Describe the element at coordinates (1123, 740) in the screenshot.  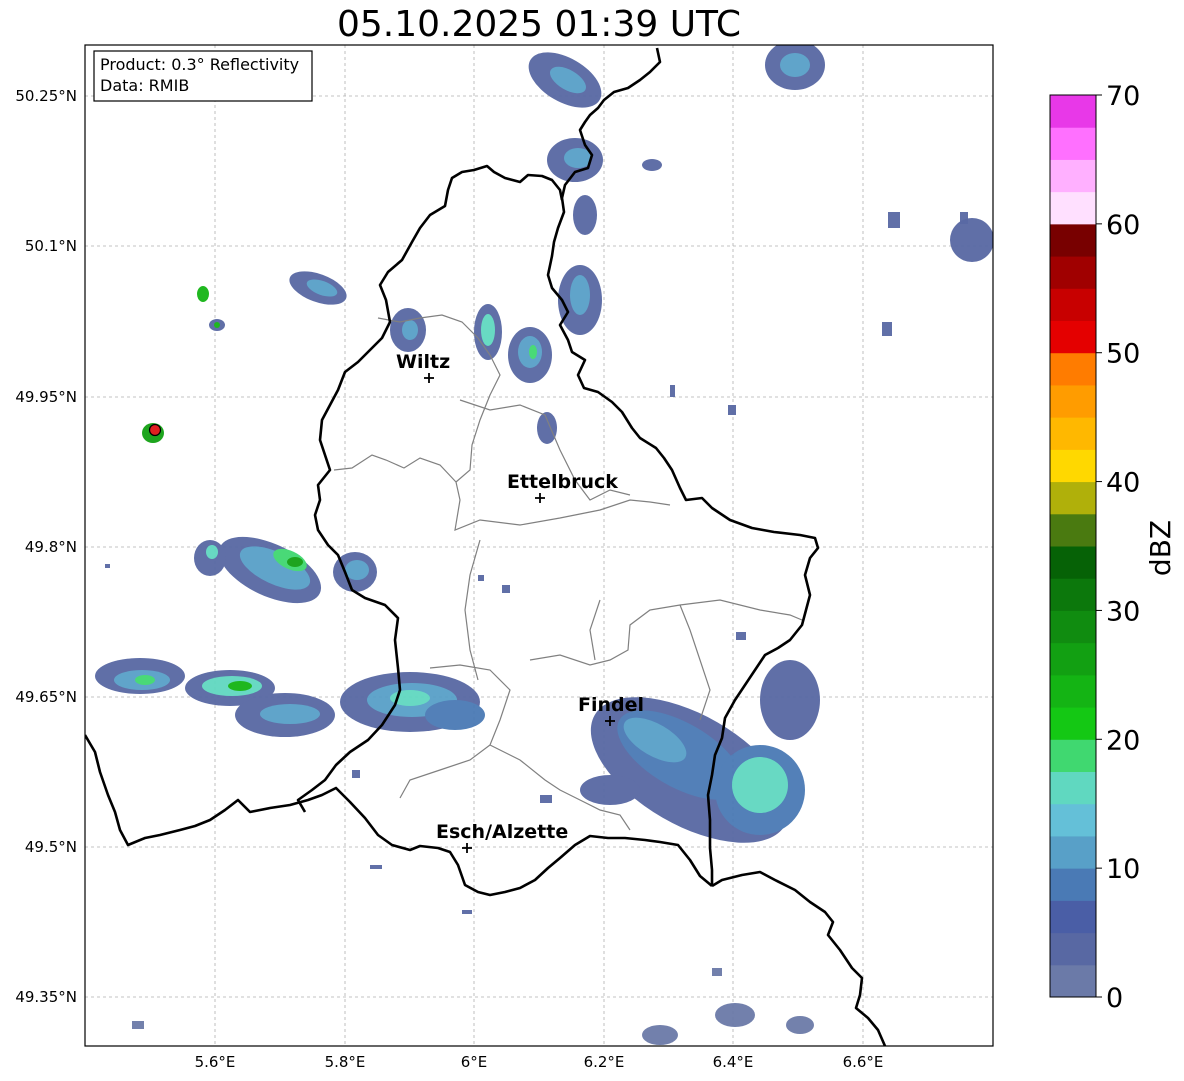
I see `colorbar-tick-label: 20` at that location.